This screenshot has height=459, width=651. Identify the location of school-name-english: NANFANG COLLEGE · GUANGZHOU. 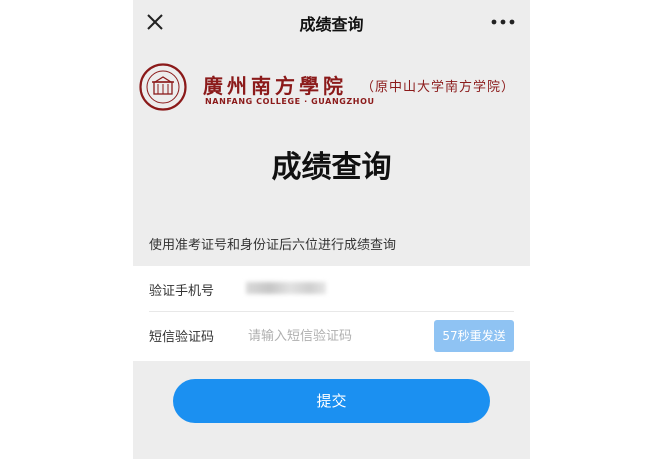
(290, 101).